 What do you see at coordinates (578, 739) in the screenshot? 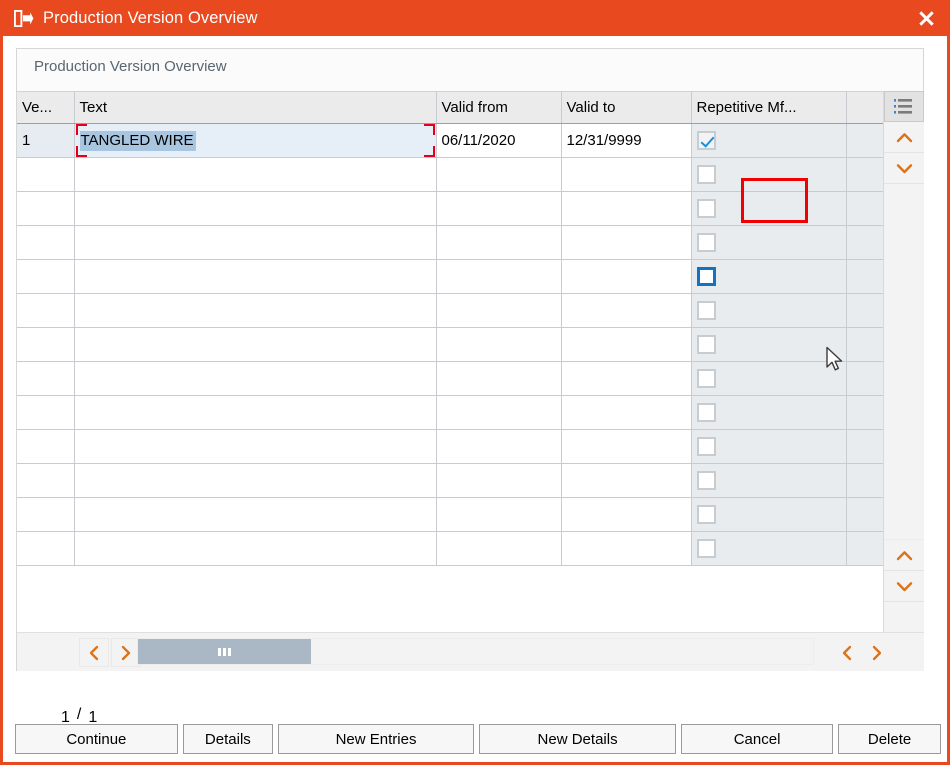
I see `new-details-button: New Details` at bounding box center [578, 739].